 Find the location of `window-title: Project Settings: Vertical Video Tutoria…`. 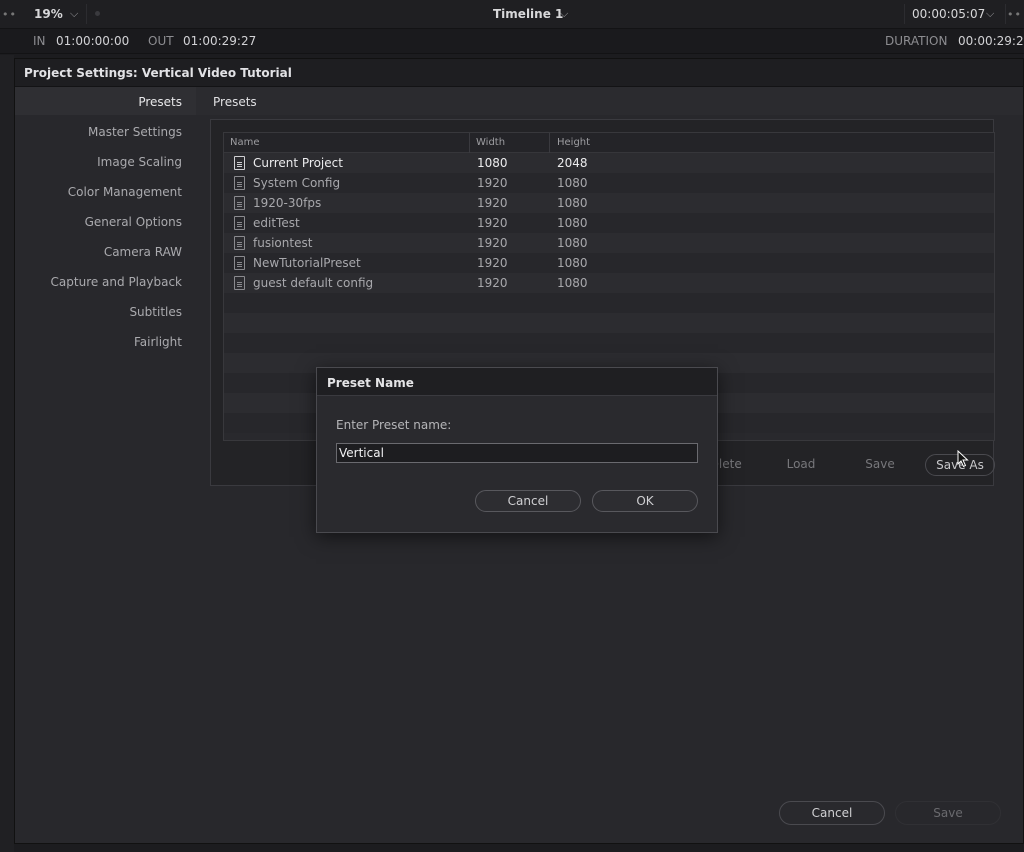

window-title: Project Settings: Vertical Video Tutoria… is located at coordinates (158, 73).